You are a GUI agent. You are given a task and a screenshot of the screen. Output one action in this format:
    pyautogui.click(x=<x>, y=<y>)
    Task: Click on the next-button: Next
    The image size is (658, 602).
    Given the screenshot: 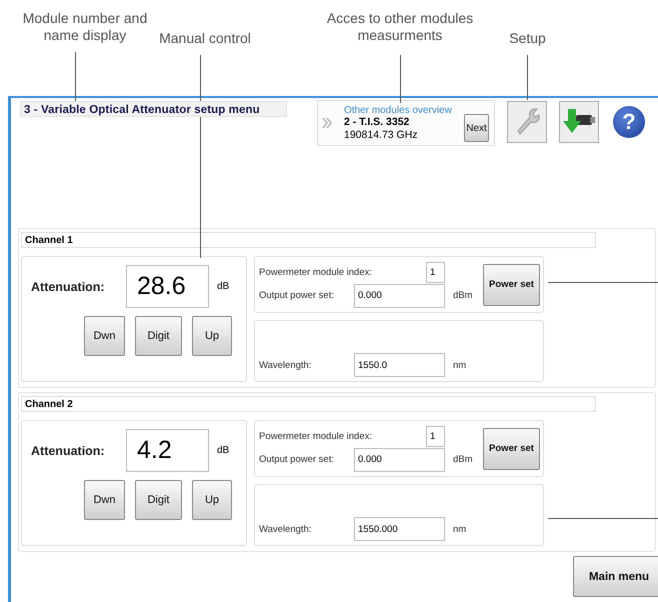 What is the action you would take?
    pyautogui.click(x=476, y=128)
    